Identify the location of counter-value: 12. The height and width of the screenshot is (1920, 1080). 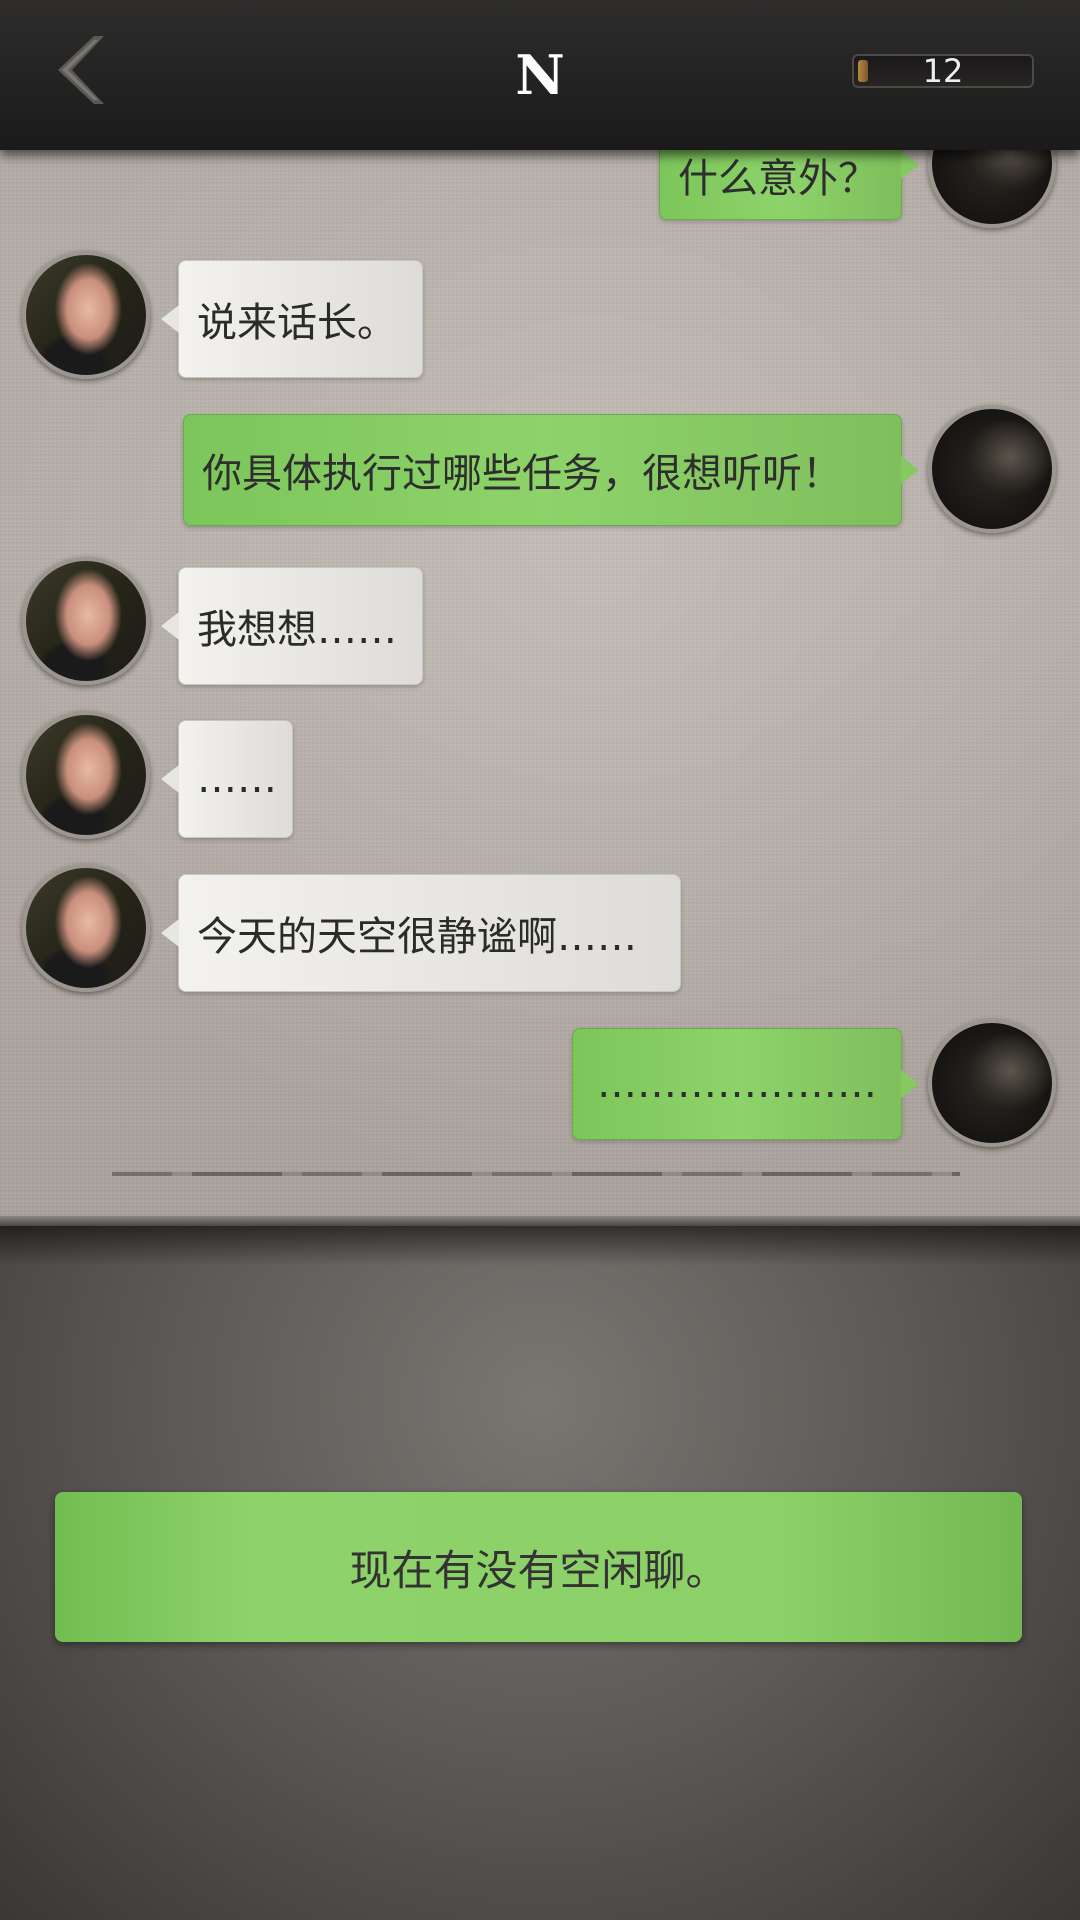
(943, 71).